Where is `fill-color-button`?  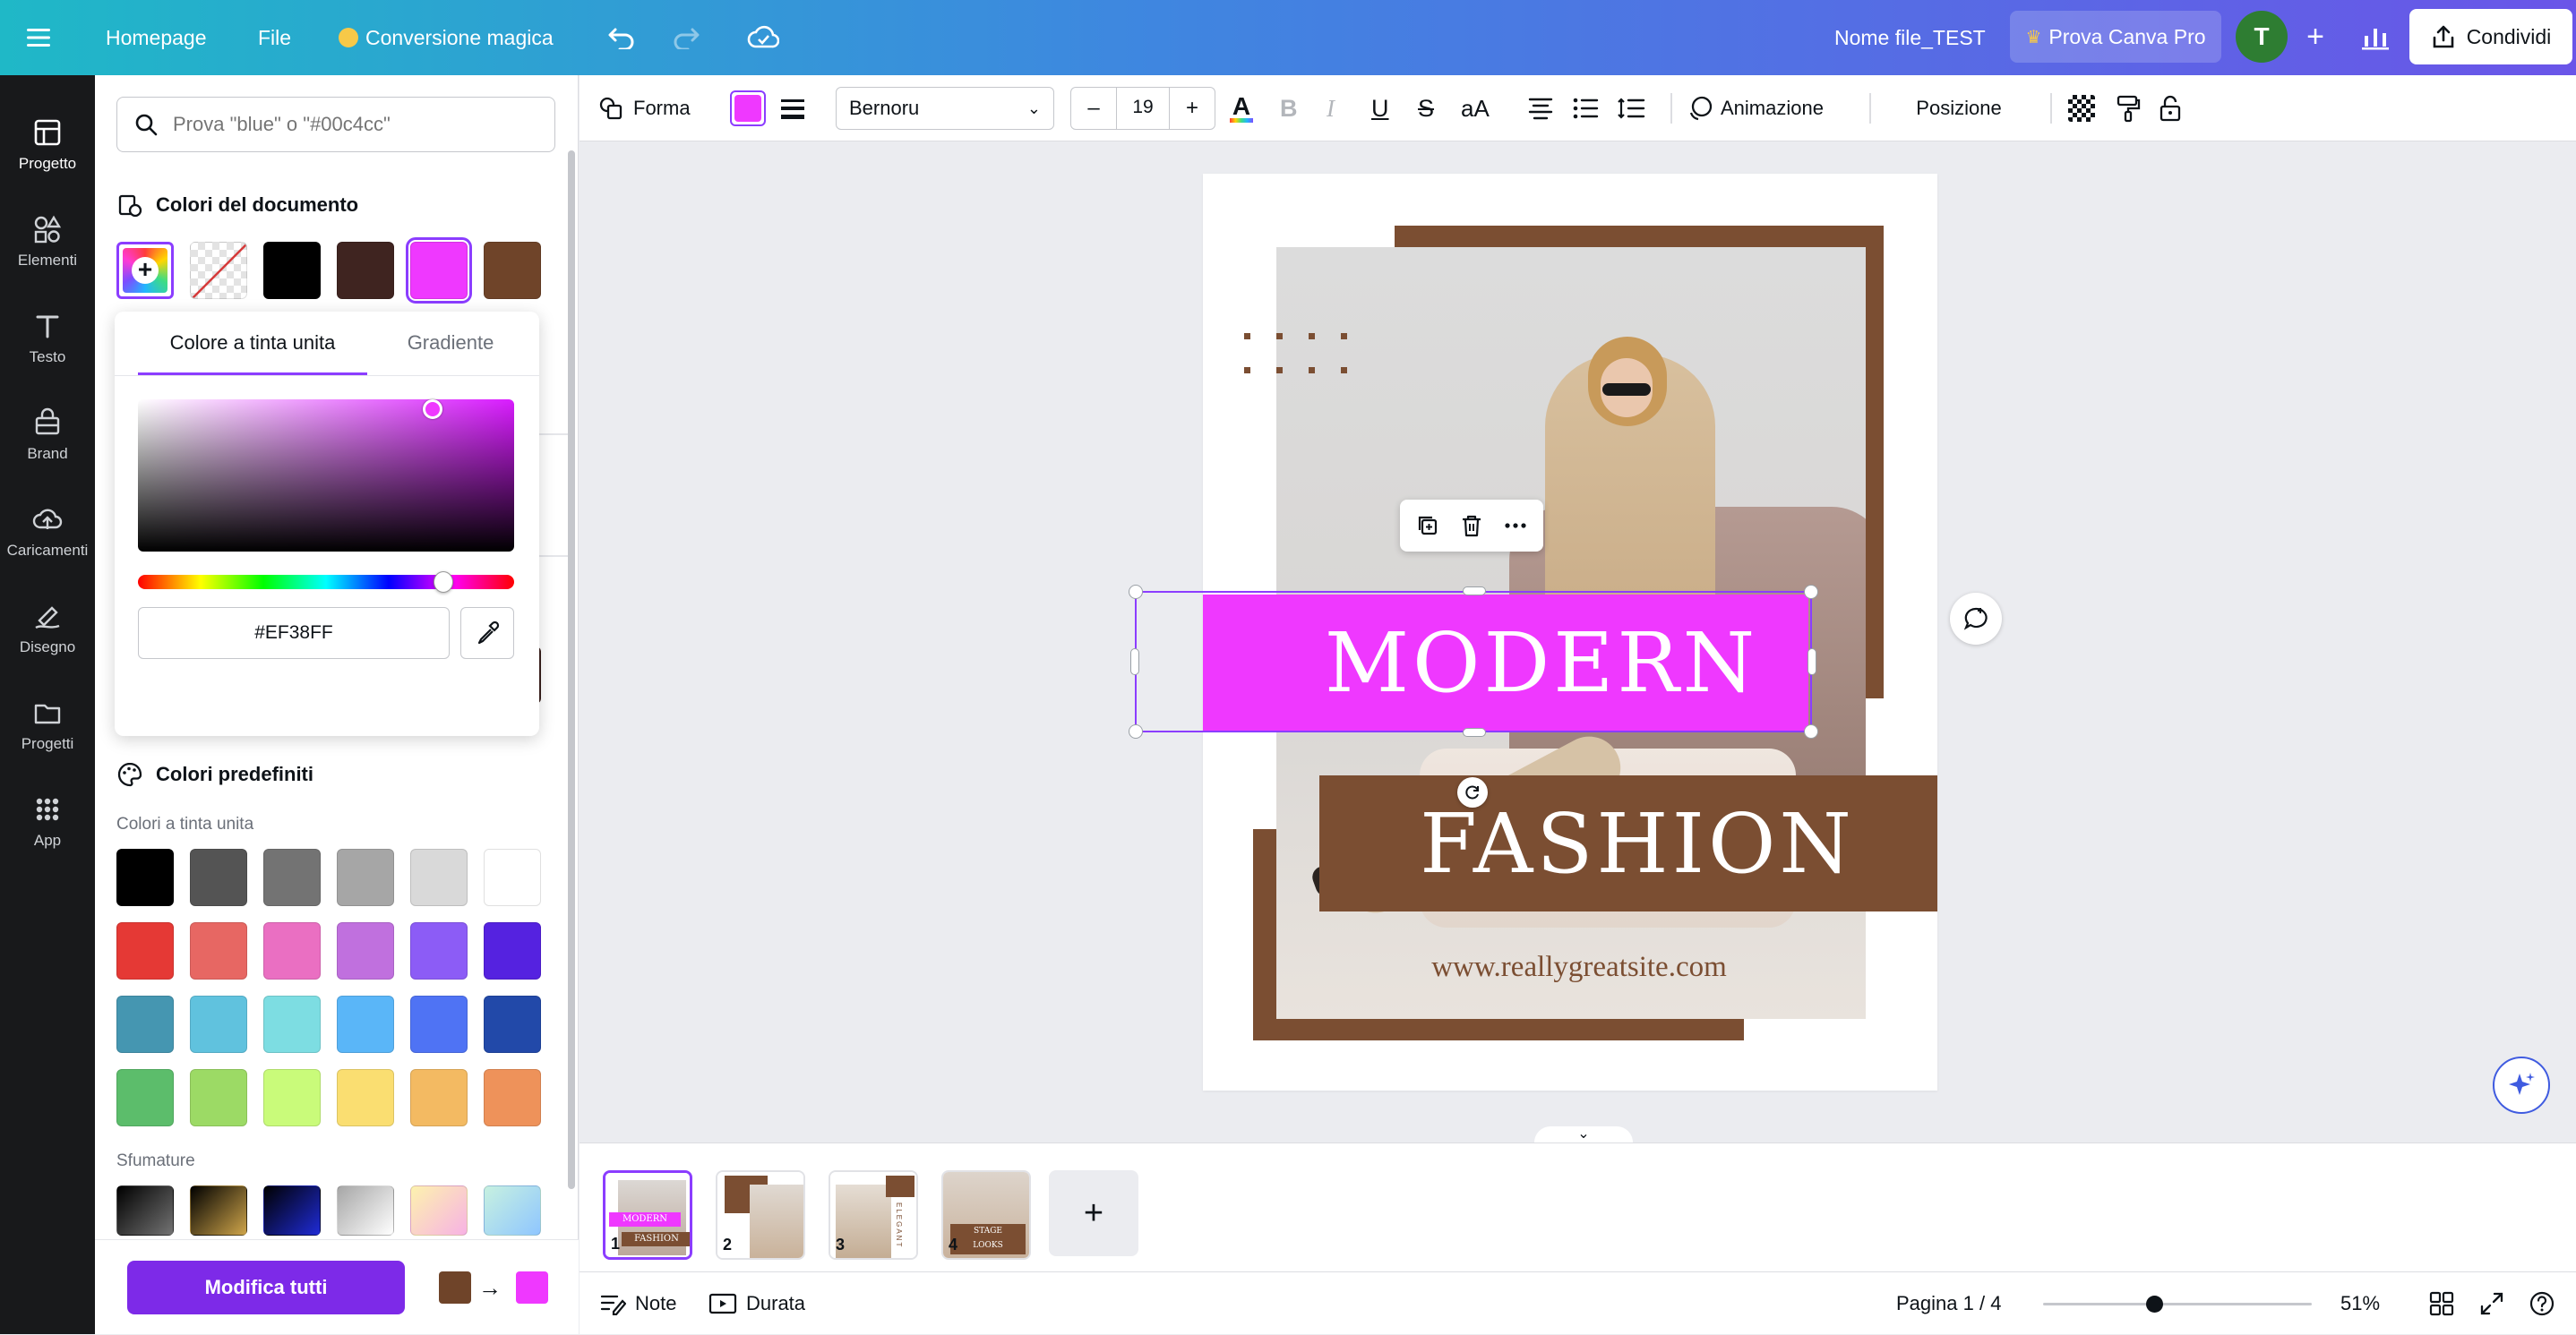
fill-color-button is located at coordinates (748, 108).